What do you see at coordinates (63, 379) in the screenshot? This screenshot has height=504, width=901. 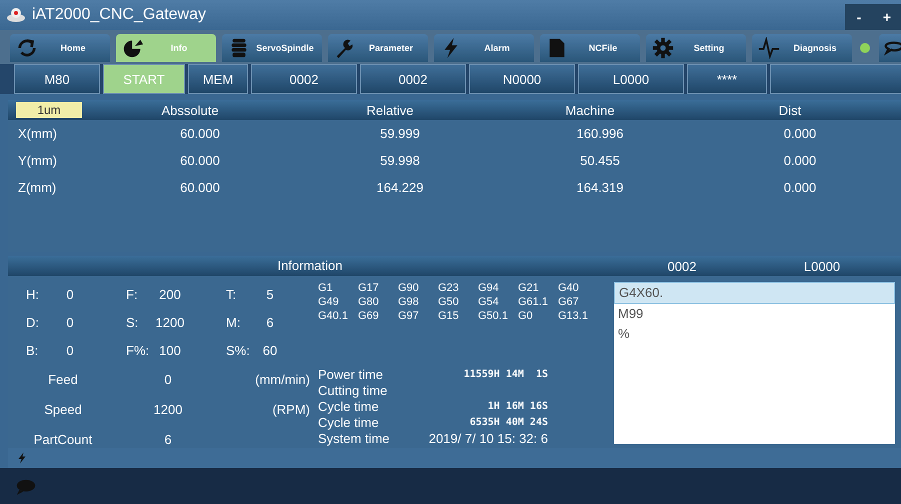 I see `rate-label: Feed` at bounding box center [63, 379].